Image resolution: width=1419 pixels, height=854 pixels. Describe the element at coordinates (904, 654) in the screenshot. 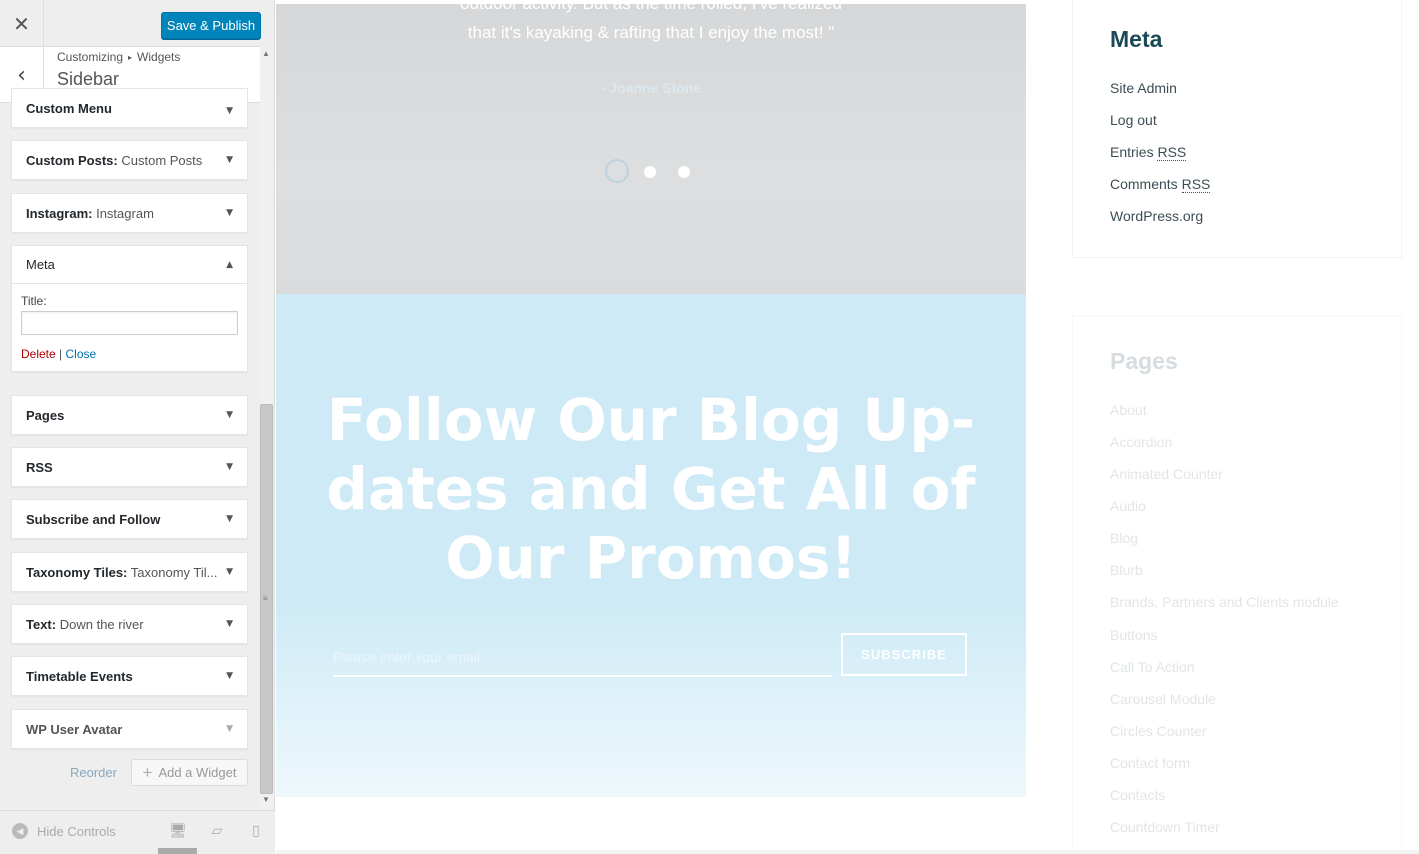

I see `subscribe-button: SUBSCRIBE` at that location.